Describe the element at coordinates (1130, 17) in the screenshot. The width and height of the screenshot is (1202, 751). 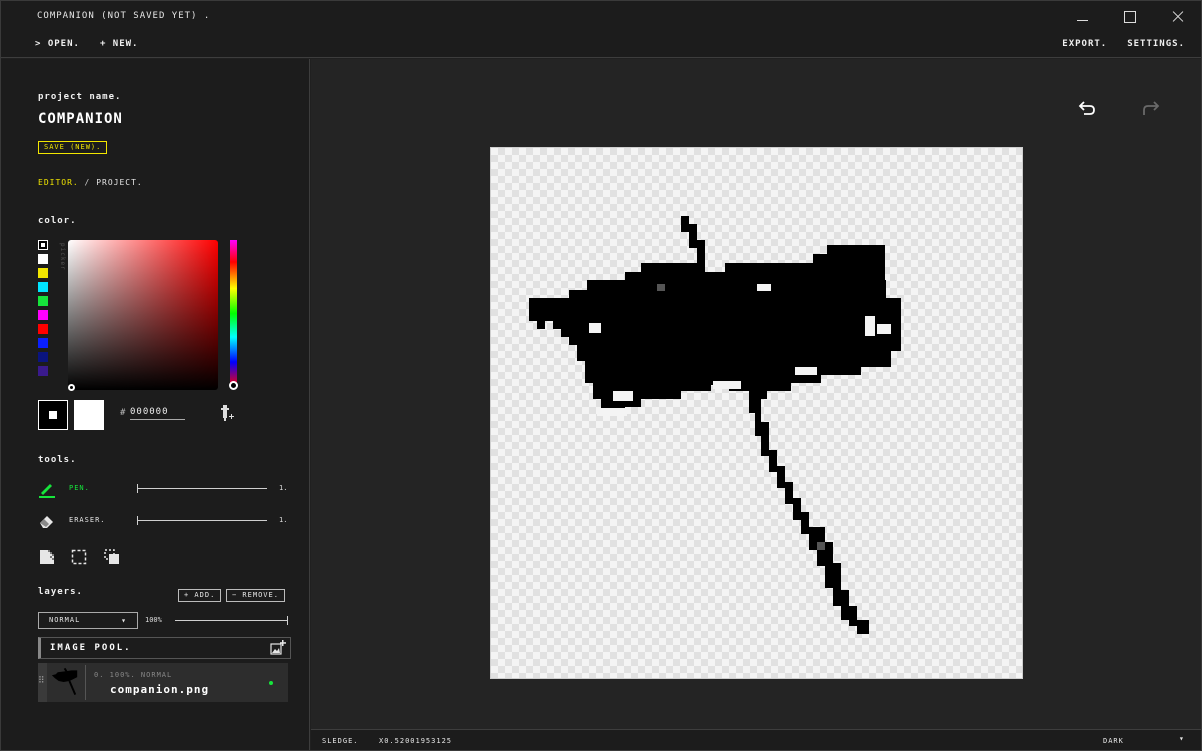
I see `maximize-icon` at that location.